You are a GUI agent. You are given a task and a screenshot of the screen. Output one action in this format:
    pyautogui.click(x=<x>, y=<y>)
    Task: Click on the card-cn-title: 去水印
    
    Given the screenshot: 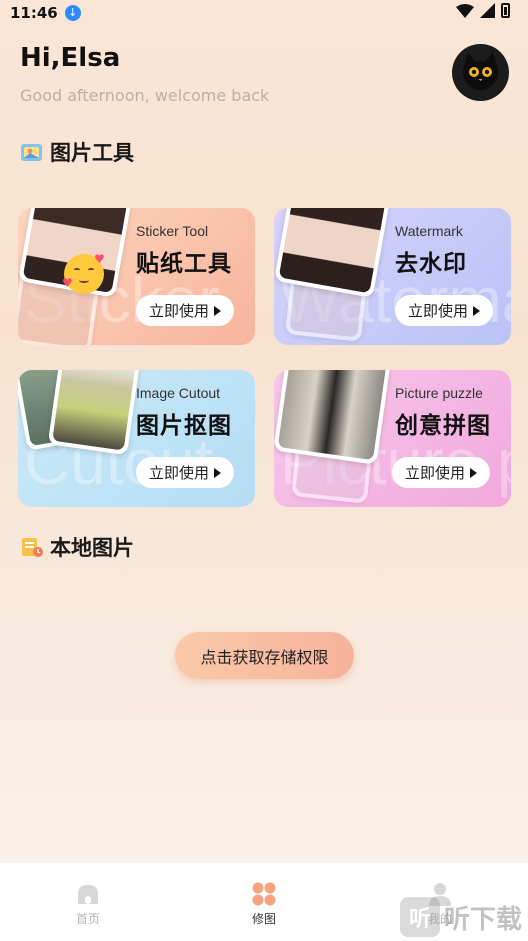 What is the action you would take?
    pyautogui.click(x=431, y=264)
    